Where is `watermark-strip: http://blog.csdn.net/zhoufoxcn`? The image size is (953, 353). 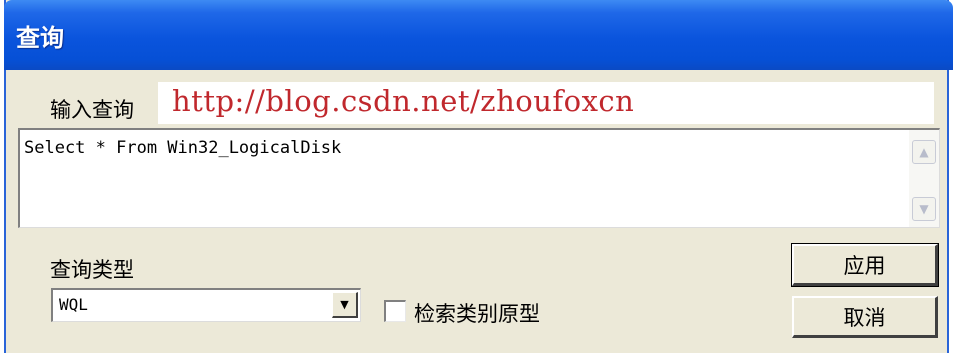
watermark-strip: http://blog.csdn.net/zhoufoxcn is located at coordinates (546, 103).